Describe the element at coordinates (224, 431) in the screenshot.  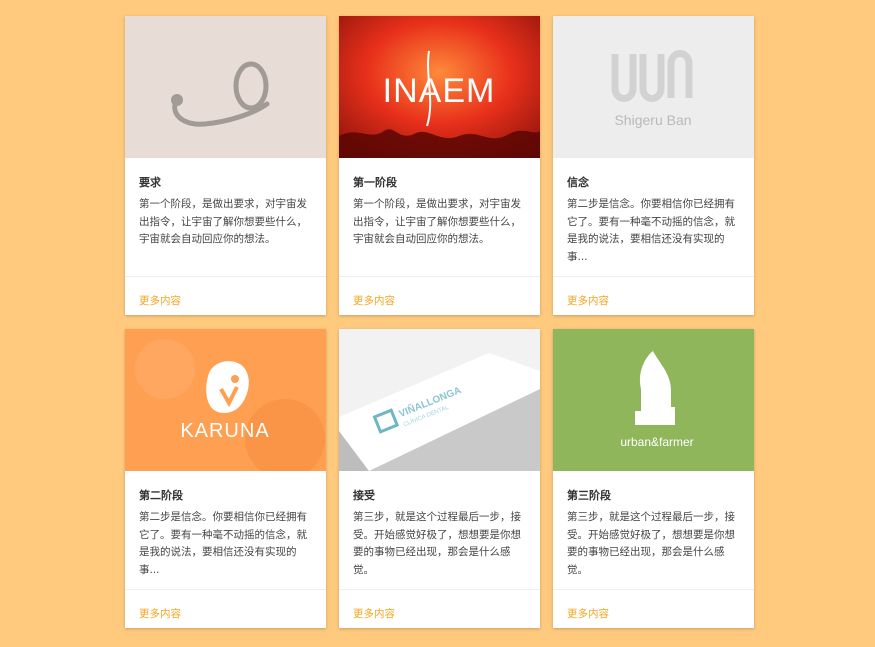
I see `karuna-logo-text: KARUNA` at that location.